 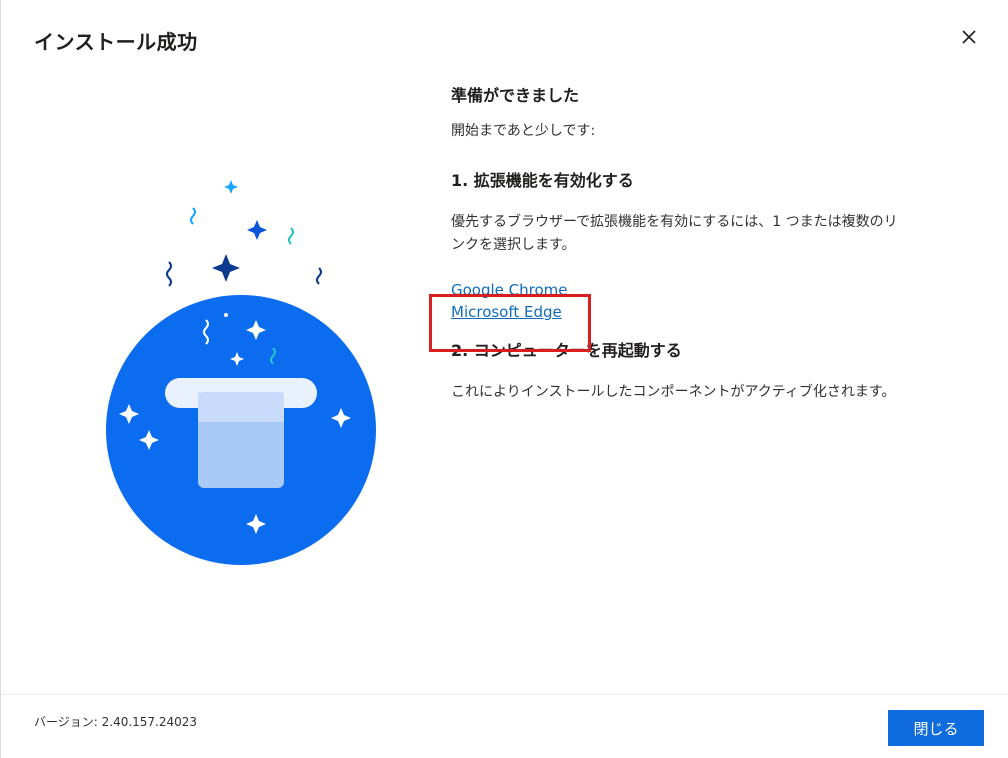 What do you see at coordinates (504, 694) in the screenshot?
I see `footer-divider` at bounding box center [504, 694].